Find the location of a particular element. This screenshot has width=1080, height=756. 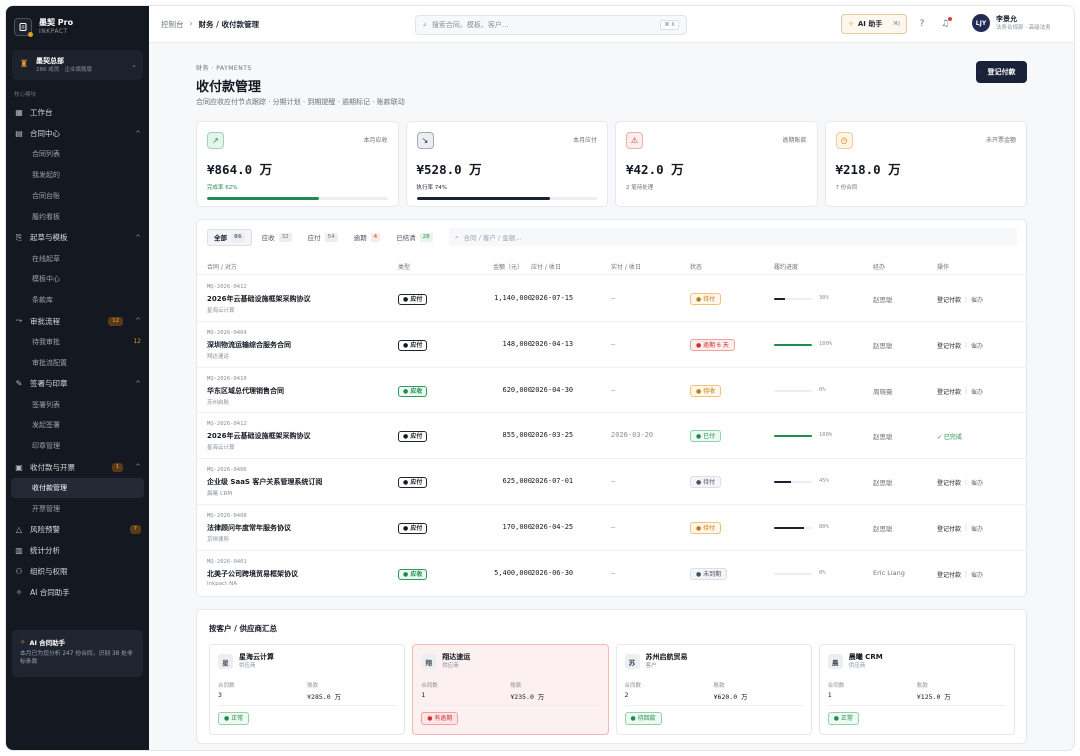

sidebar-item: ✎ 签署与印章 ^ is located at coordinates (77, 383).